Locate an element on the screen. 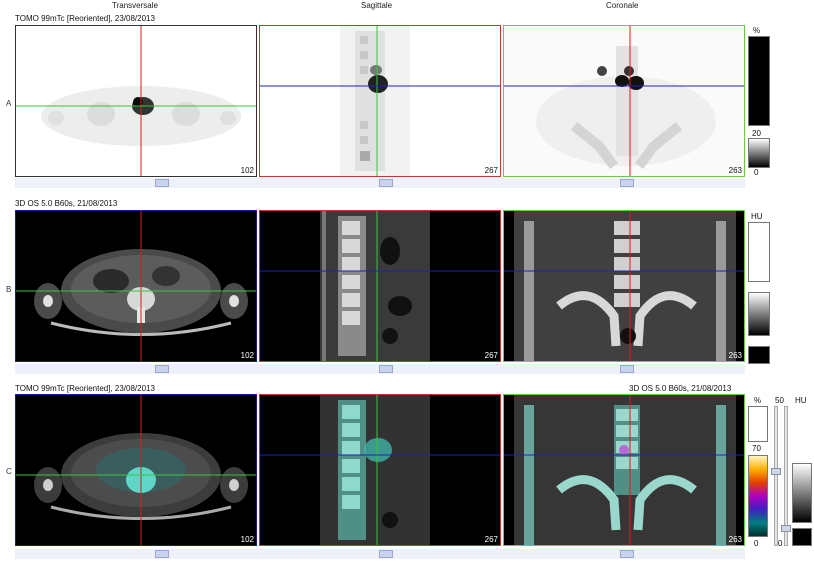  colorbar-c-ct-low: 0 is located at coordinates (780, 543).